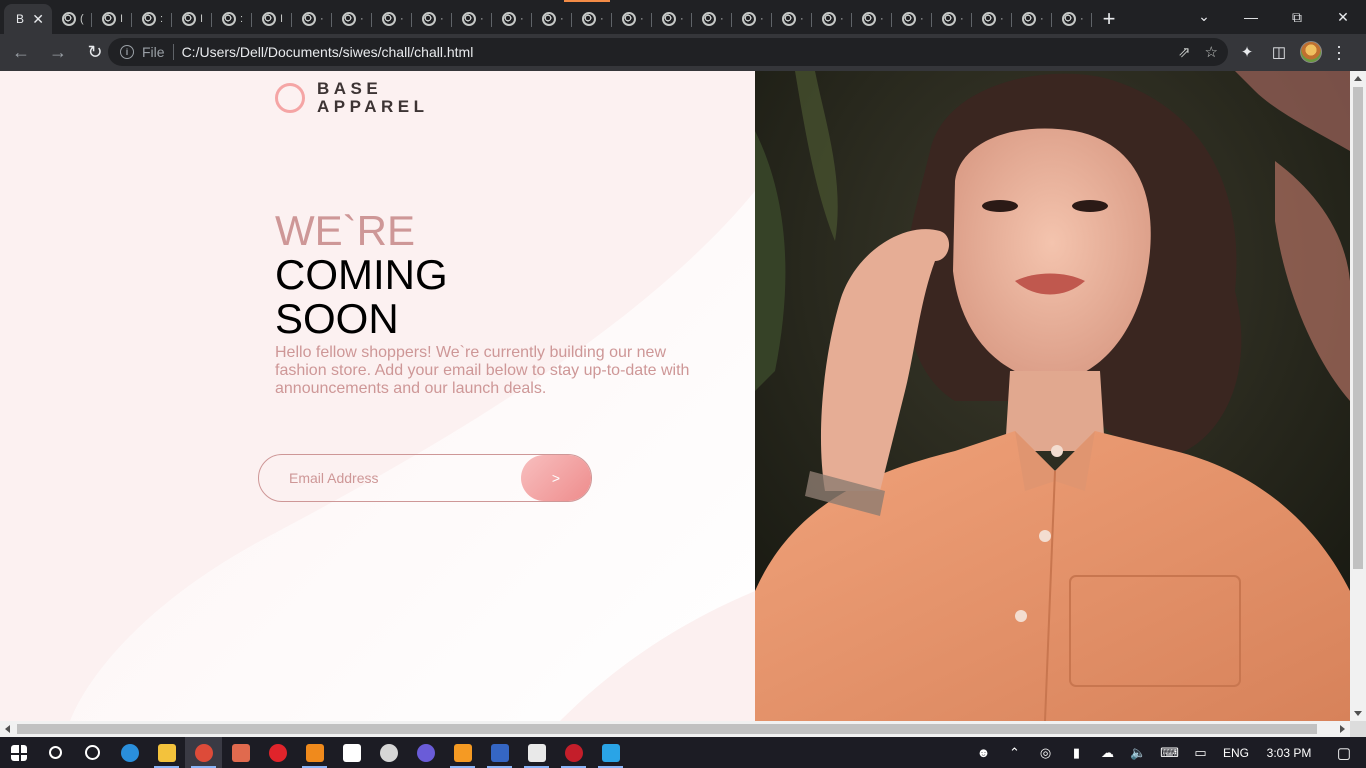  I want to click on media-taskbar-button, so click(388, 752).